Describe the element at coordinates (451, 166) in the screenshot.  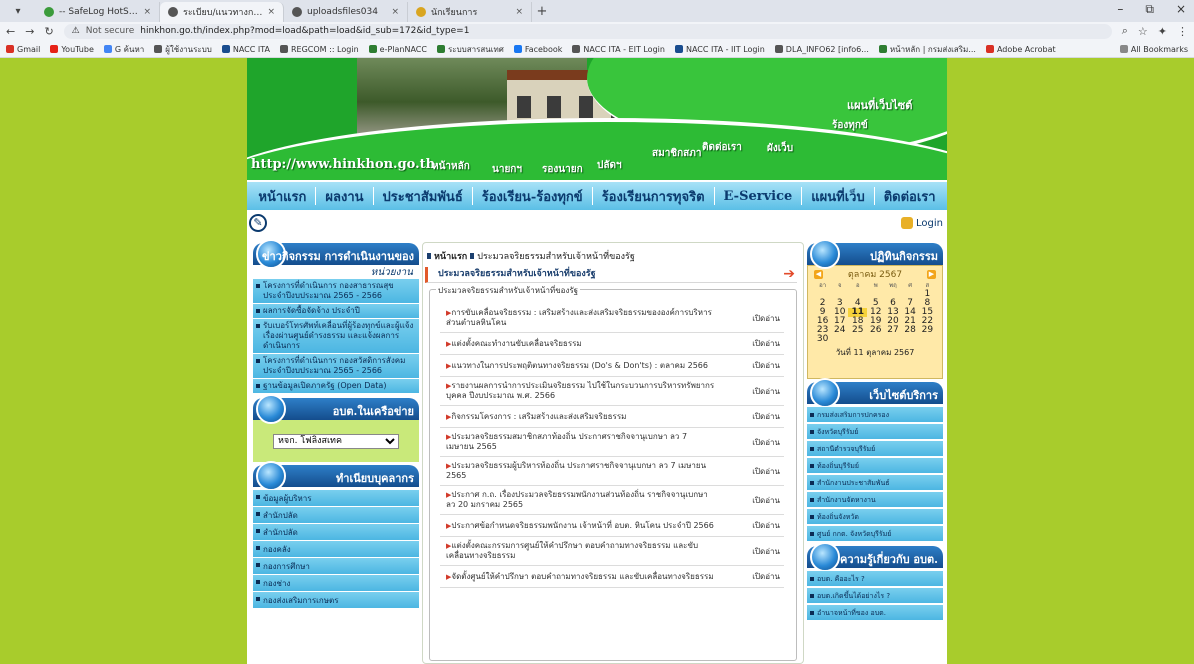
I see `banner-link-home: หน้าหลัก` at that location.